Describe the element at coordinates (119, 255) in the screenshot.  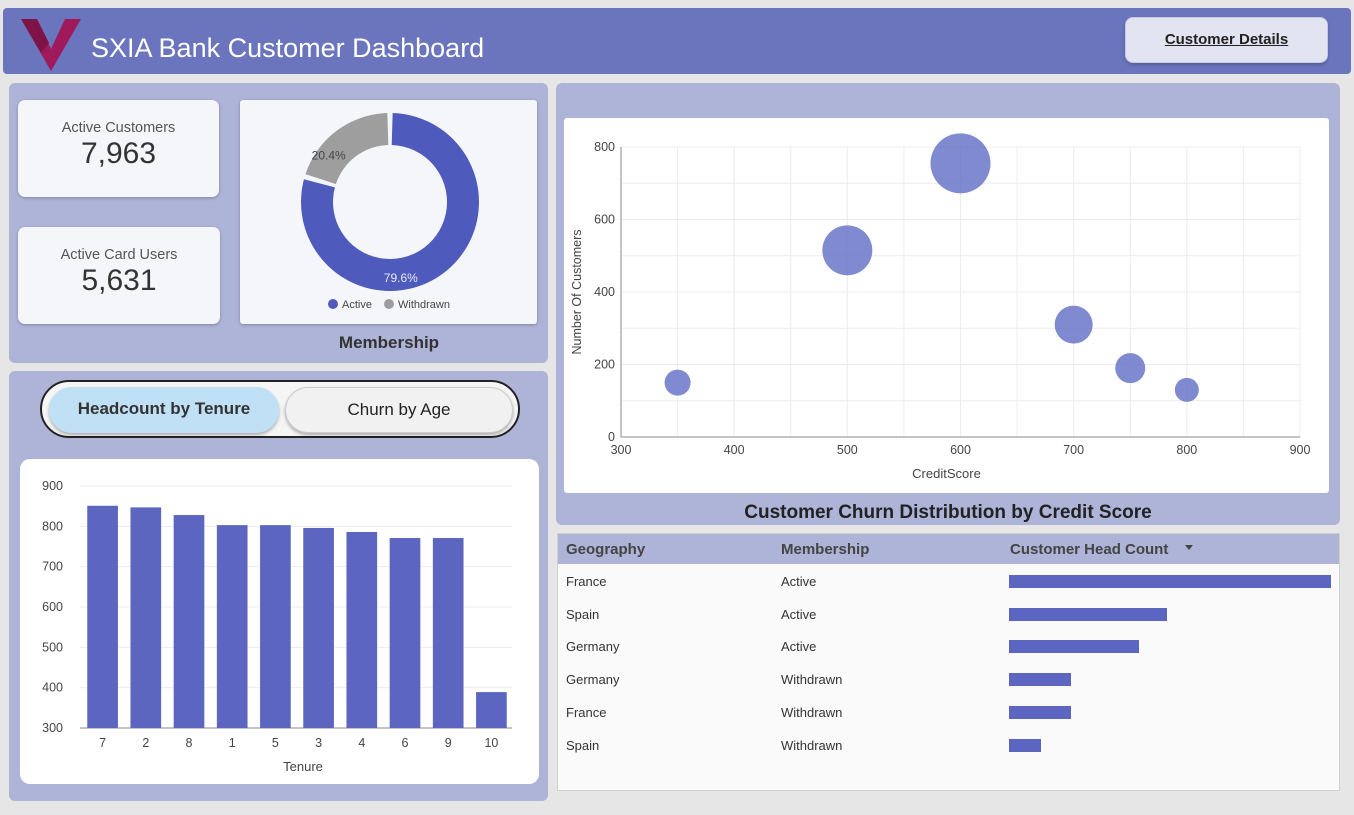
I see `kpi-label: Active Card Users` at that location.